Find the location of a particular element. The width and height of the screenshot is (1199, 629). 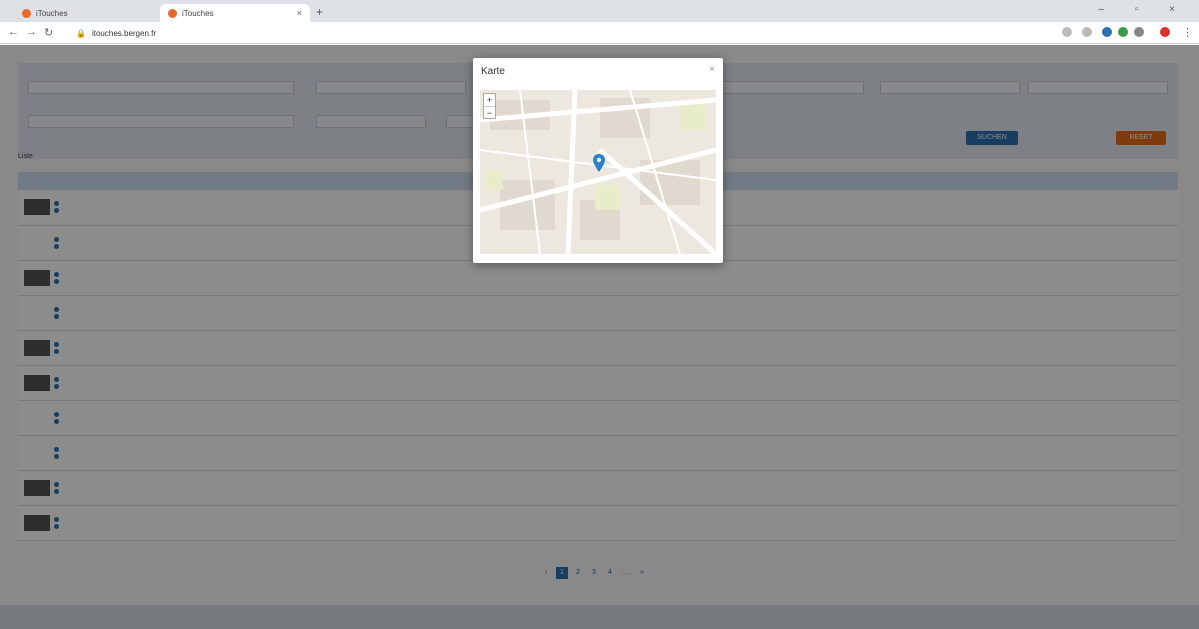

zoom-control: + − is located at coordinates (489, 106).